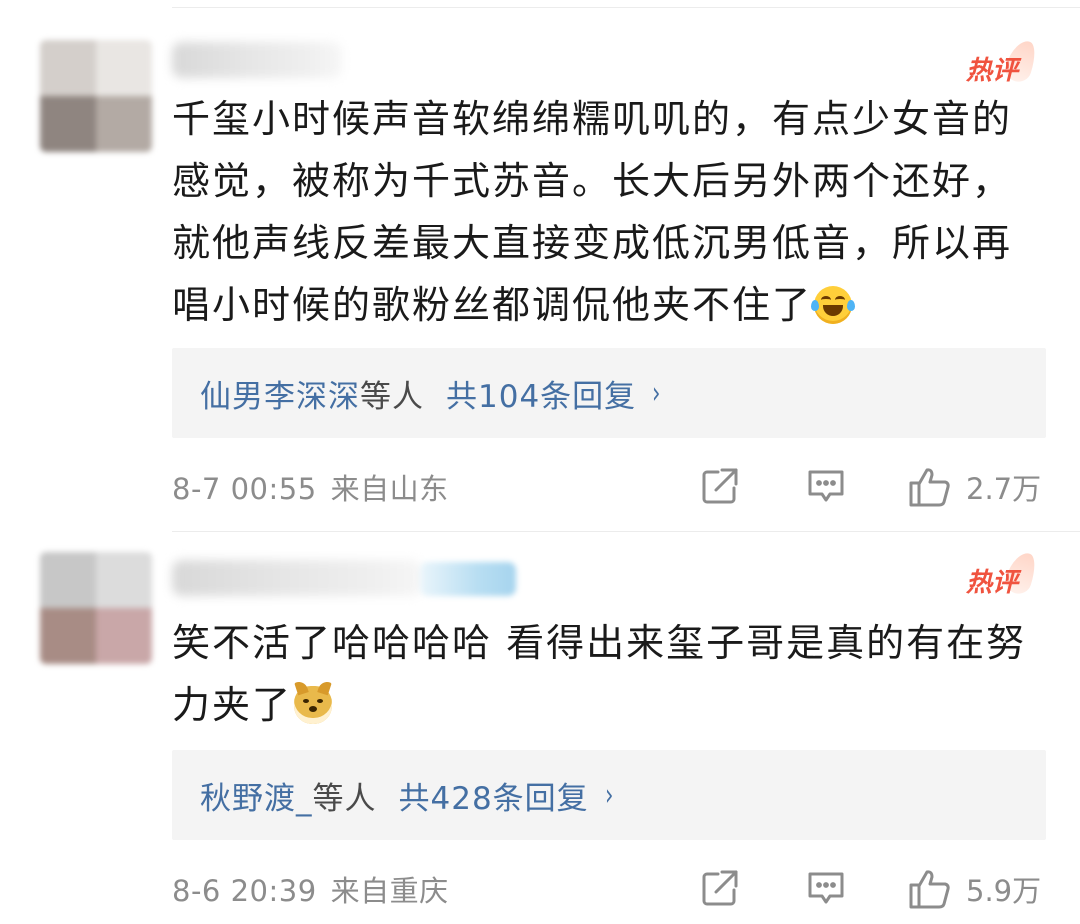 The image size is (1080, 924). Describe the element at coordinates (599, 643) in the screenshot. I see `comment-line: 笑不活了哈哈哈哈 看得出来玺子哥是真的有在努` at that location.